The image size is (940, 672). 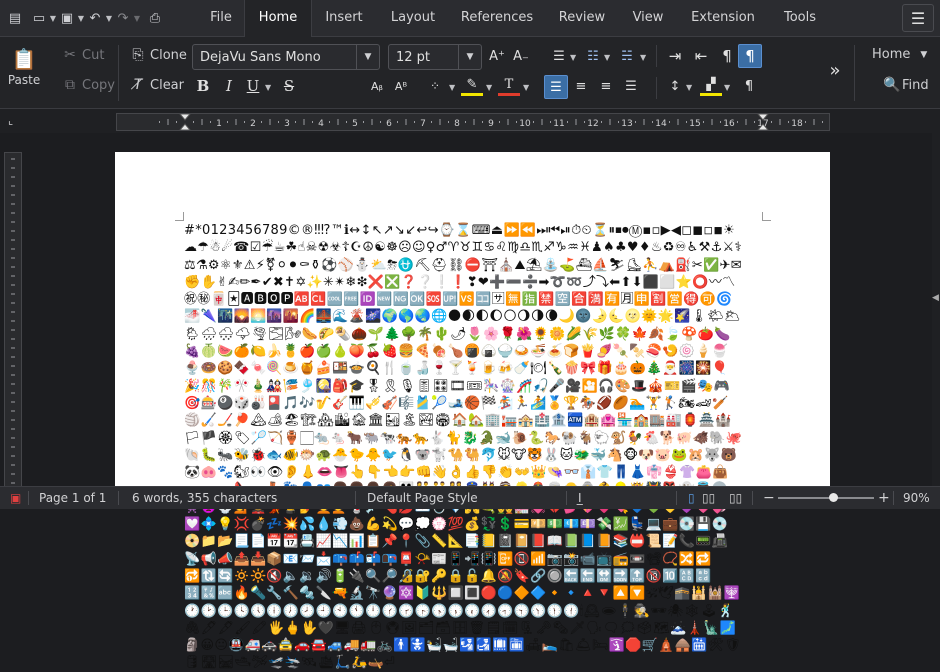 What do you see at coordinates (711, 85) in the screenshot?
I see `paragraph-background-icon: ▞` at bounding box center [711, 85].